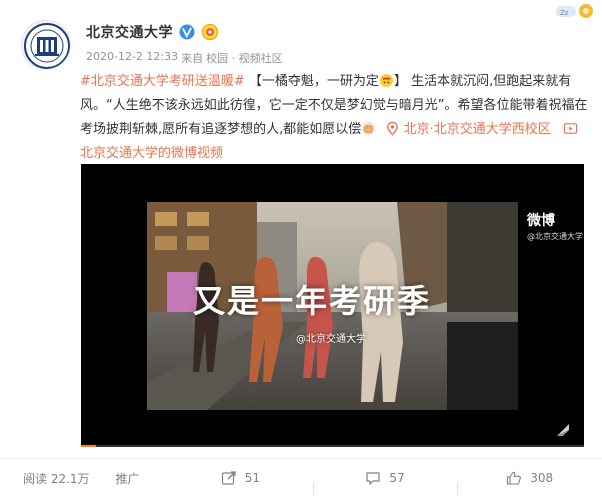  What do you see at coordinates (240, 478) in the screenshot?
I see `repost-button: 51` at bounding box center [240, 478].